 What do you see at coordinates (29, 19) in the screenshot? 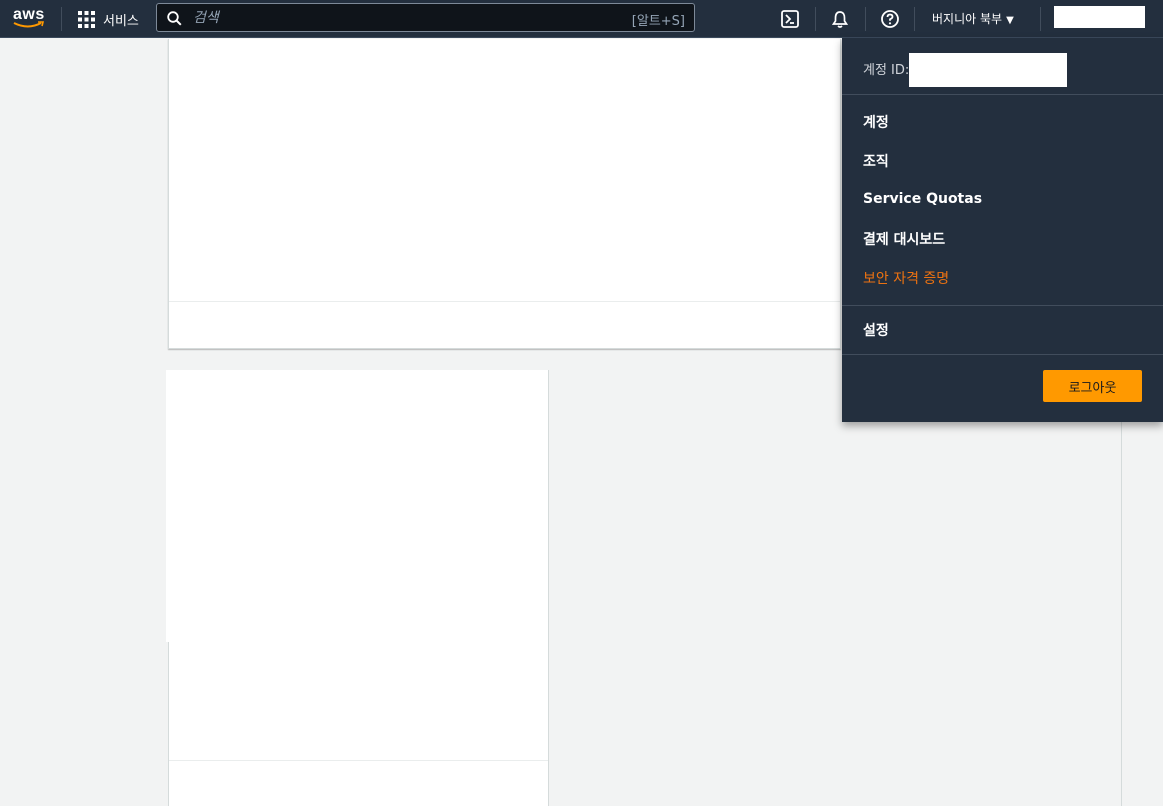
I see `aws-logo: aws` at bounding box center [29, 19].